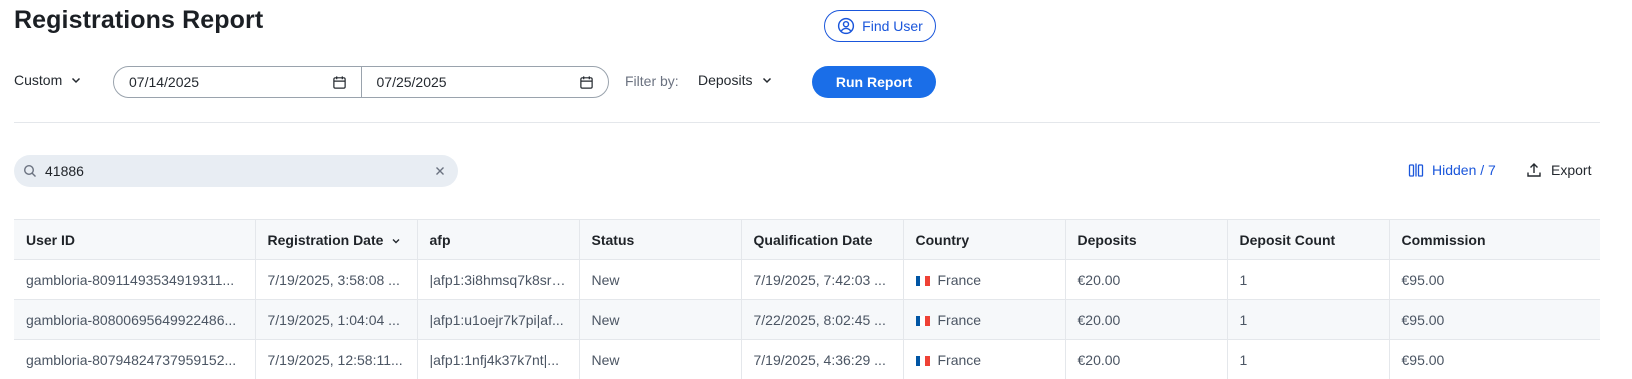 This screenshot has width=1632, height=379. I want to click on filter-label: Filter by:, so click(652, 81).